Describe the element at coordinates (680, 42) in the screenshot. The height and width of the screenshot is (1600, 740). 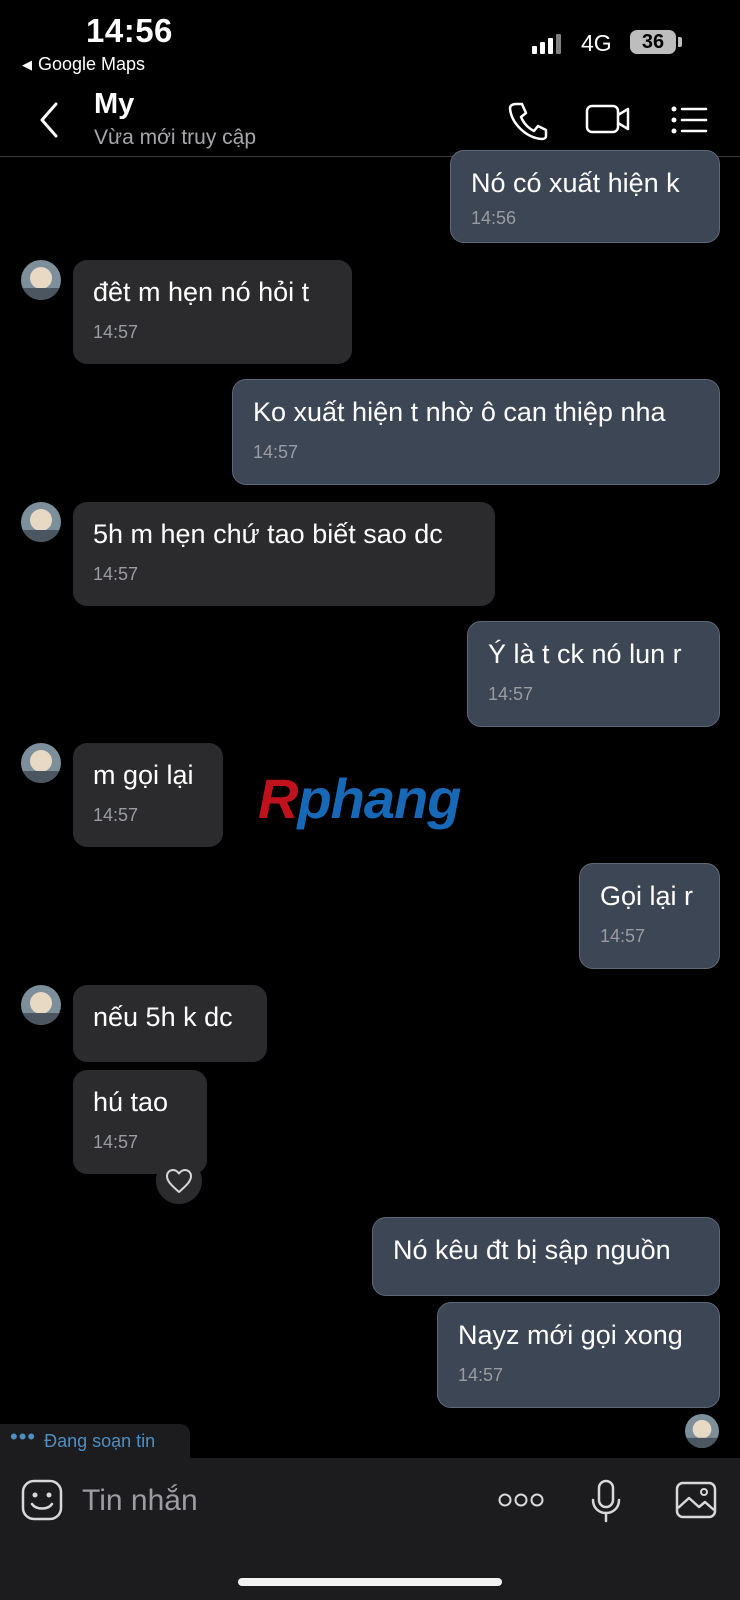
I see `battery-nub` at that location.